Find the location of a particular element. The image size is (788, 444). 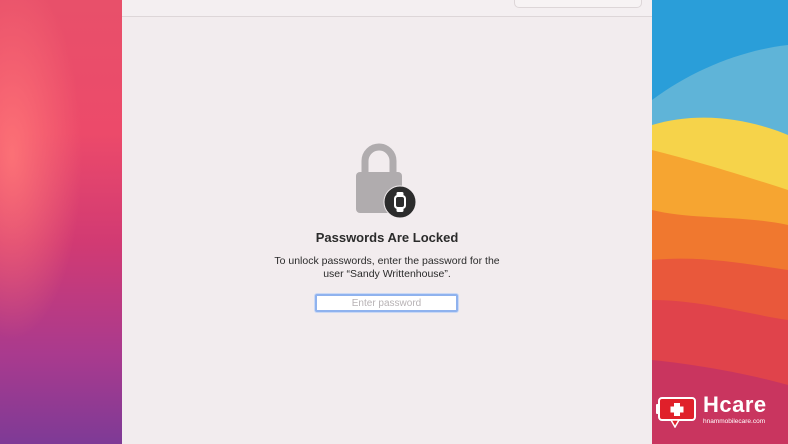

password-input is located at coordinates (386, 303).